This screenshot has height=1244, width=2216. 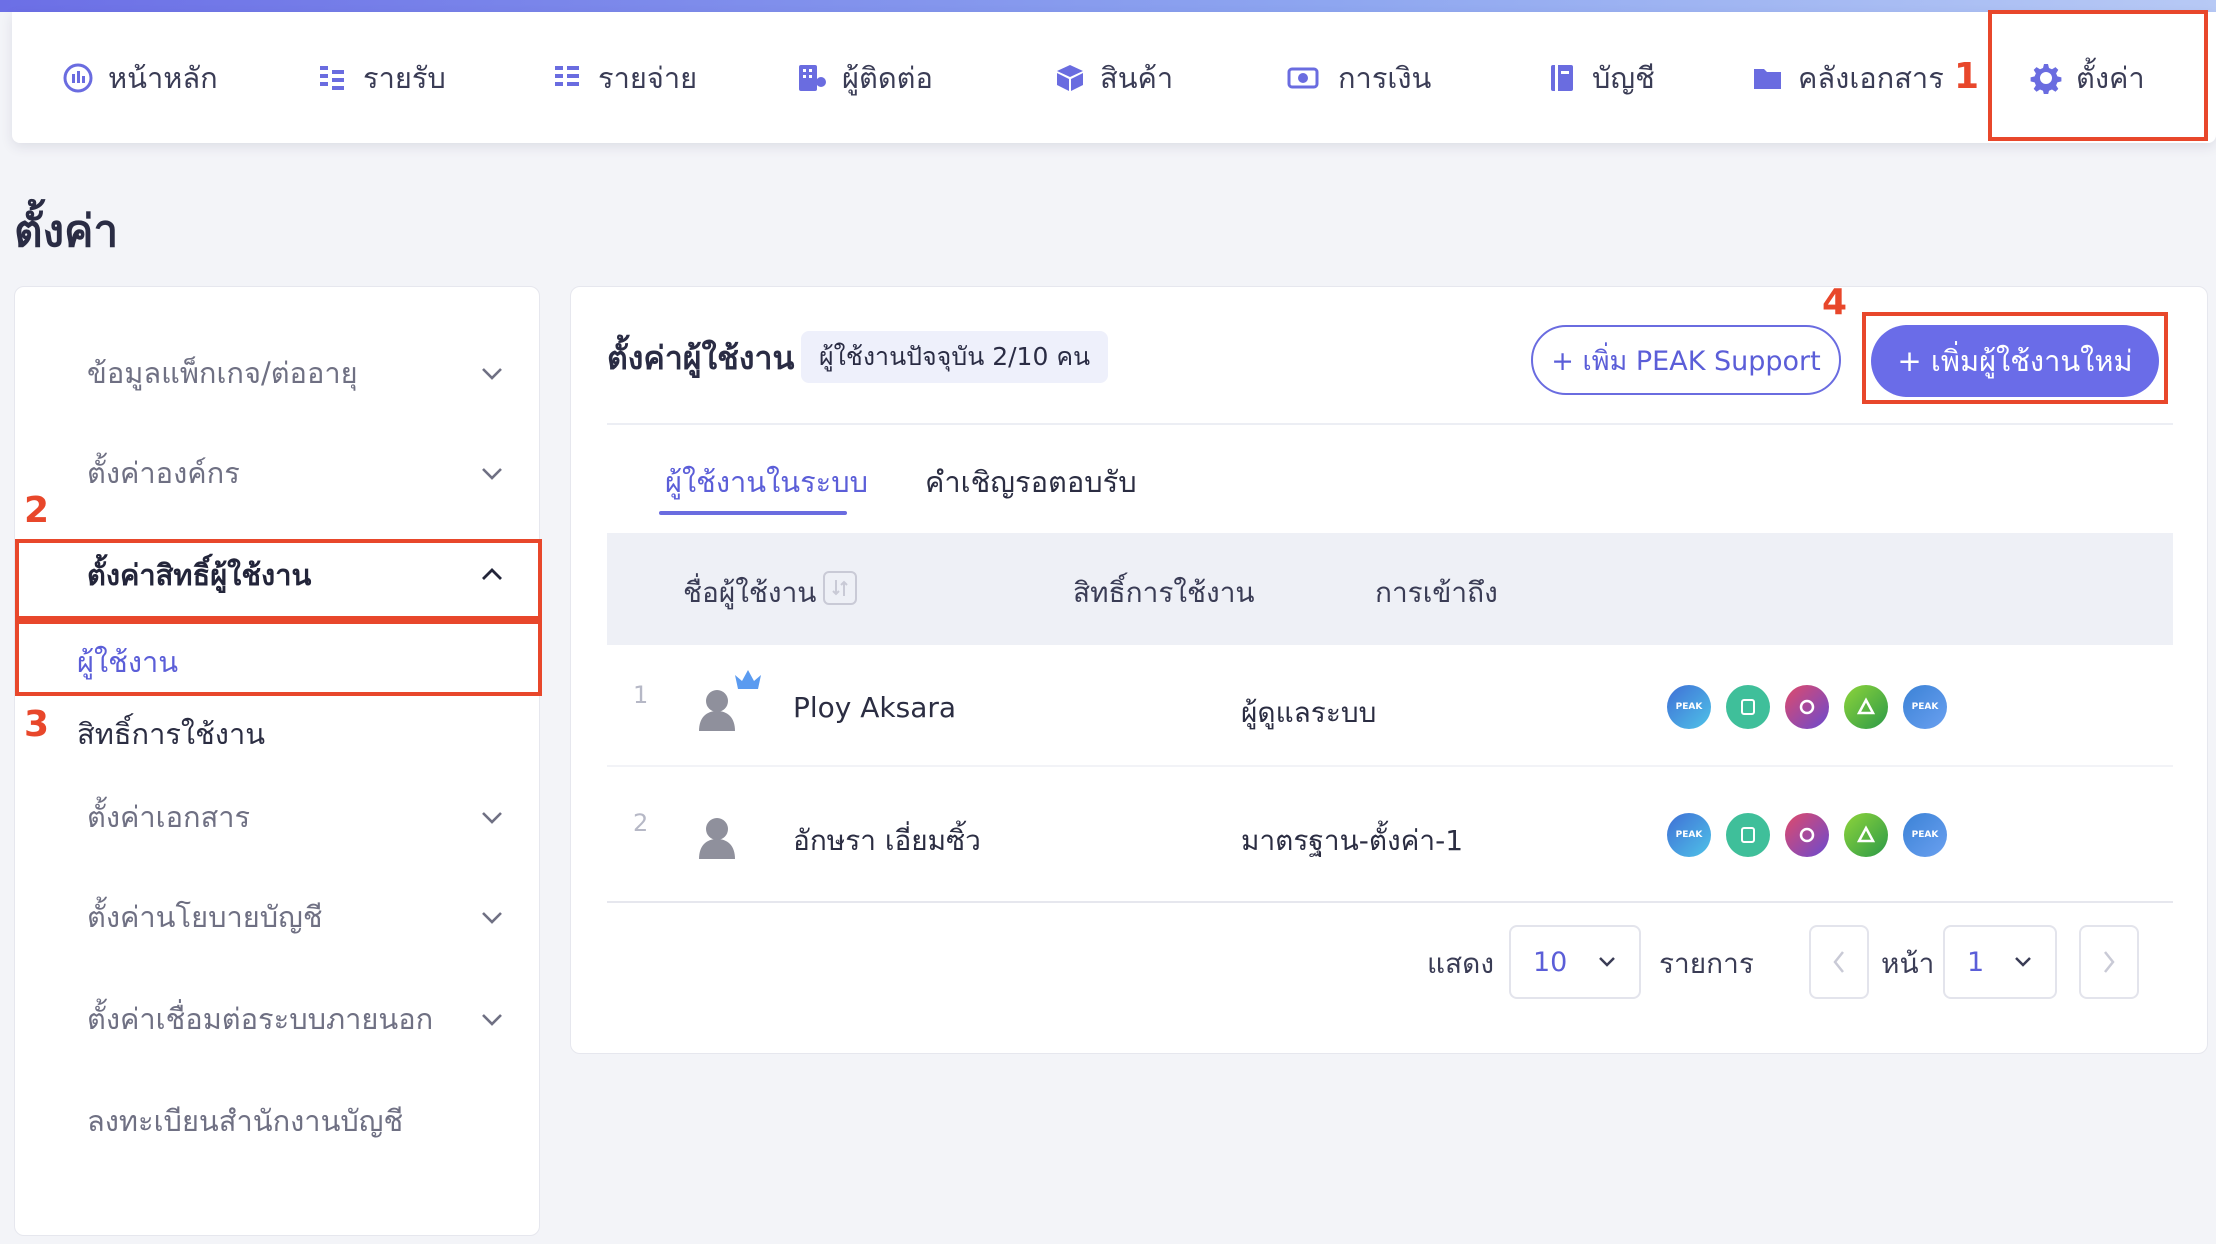 I want to click on page-number-select: 1, so click(x=2000, y=962).